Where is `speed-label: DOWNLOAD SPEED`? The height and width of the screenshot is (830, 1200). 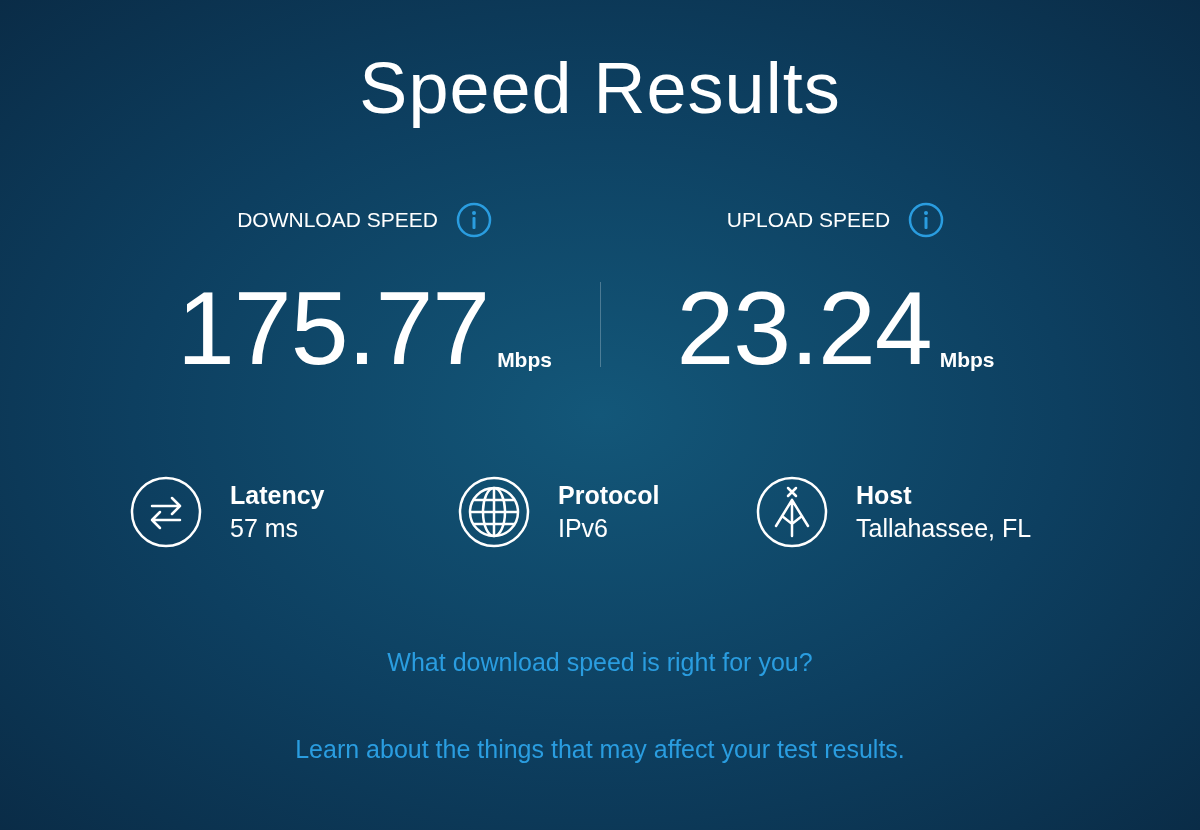
speed-label: DOWNLOAD SPEED is located at coordinates (337, 220).